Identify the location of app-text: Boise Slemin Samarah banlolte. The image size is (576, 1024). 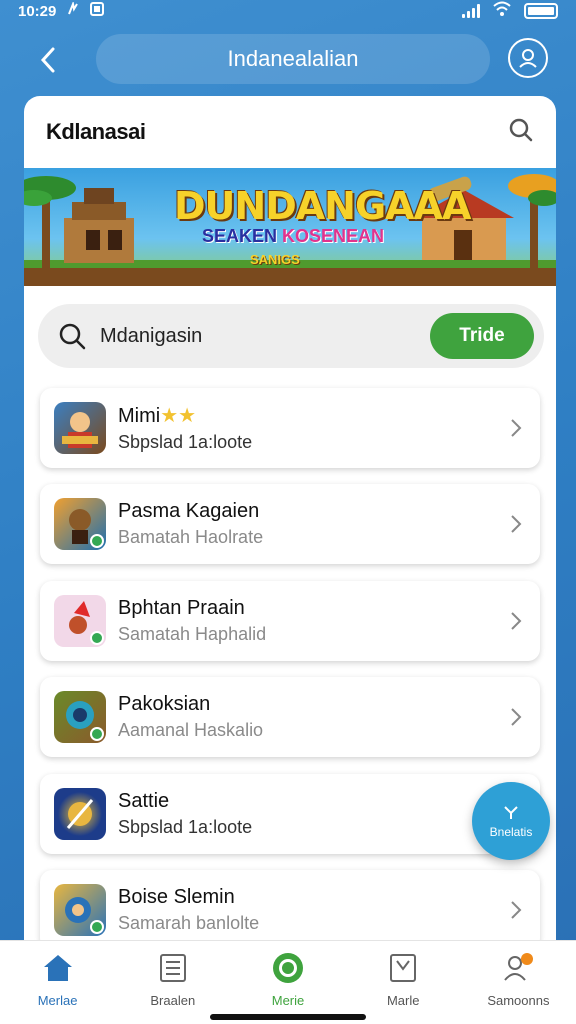
(312, 910).